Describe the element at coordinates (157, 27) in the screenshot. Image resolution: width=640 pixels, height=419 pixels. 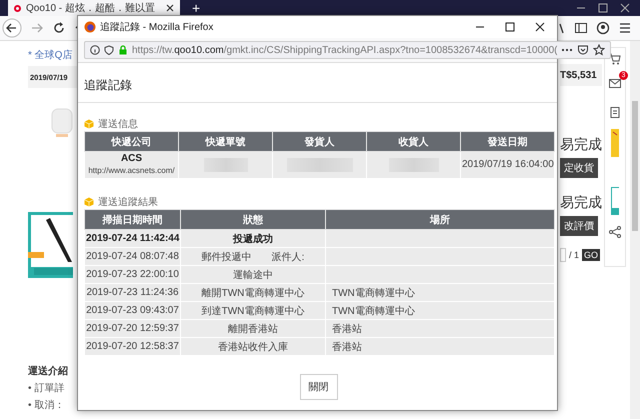
I see `window-title: 追蹤記錄 - Mozilla Firefox` at that location.